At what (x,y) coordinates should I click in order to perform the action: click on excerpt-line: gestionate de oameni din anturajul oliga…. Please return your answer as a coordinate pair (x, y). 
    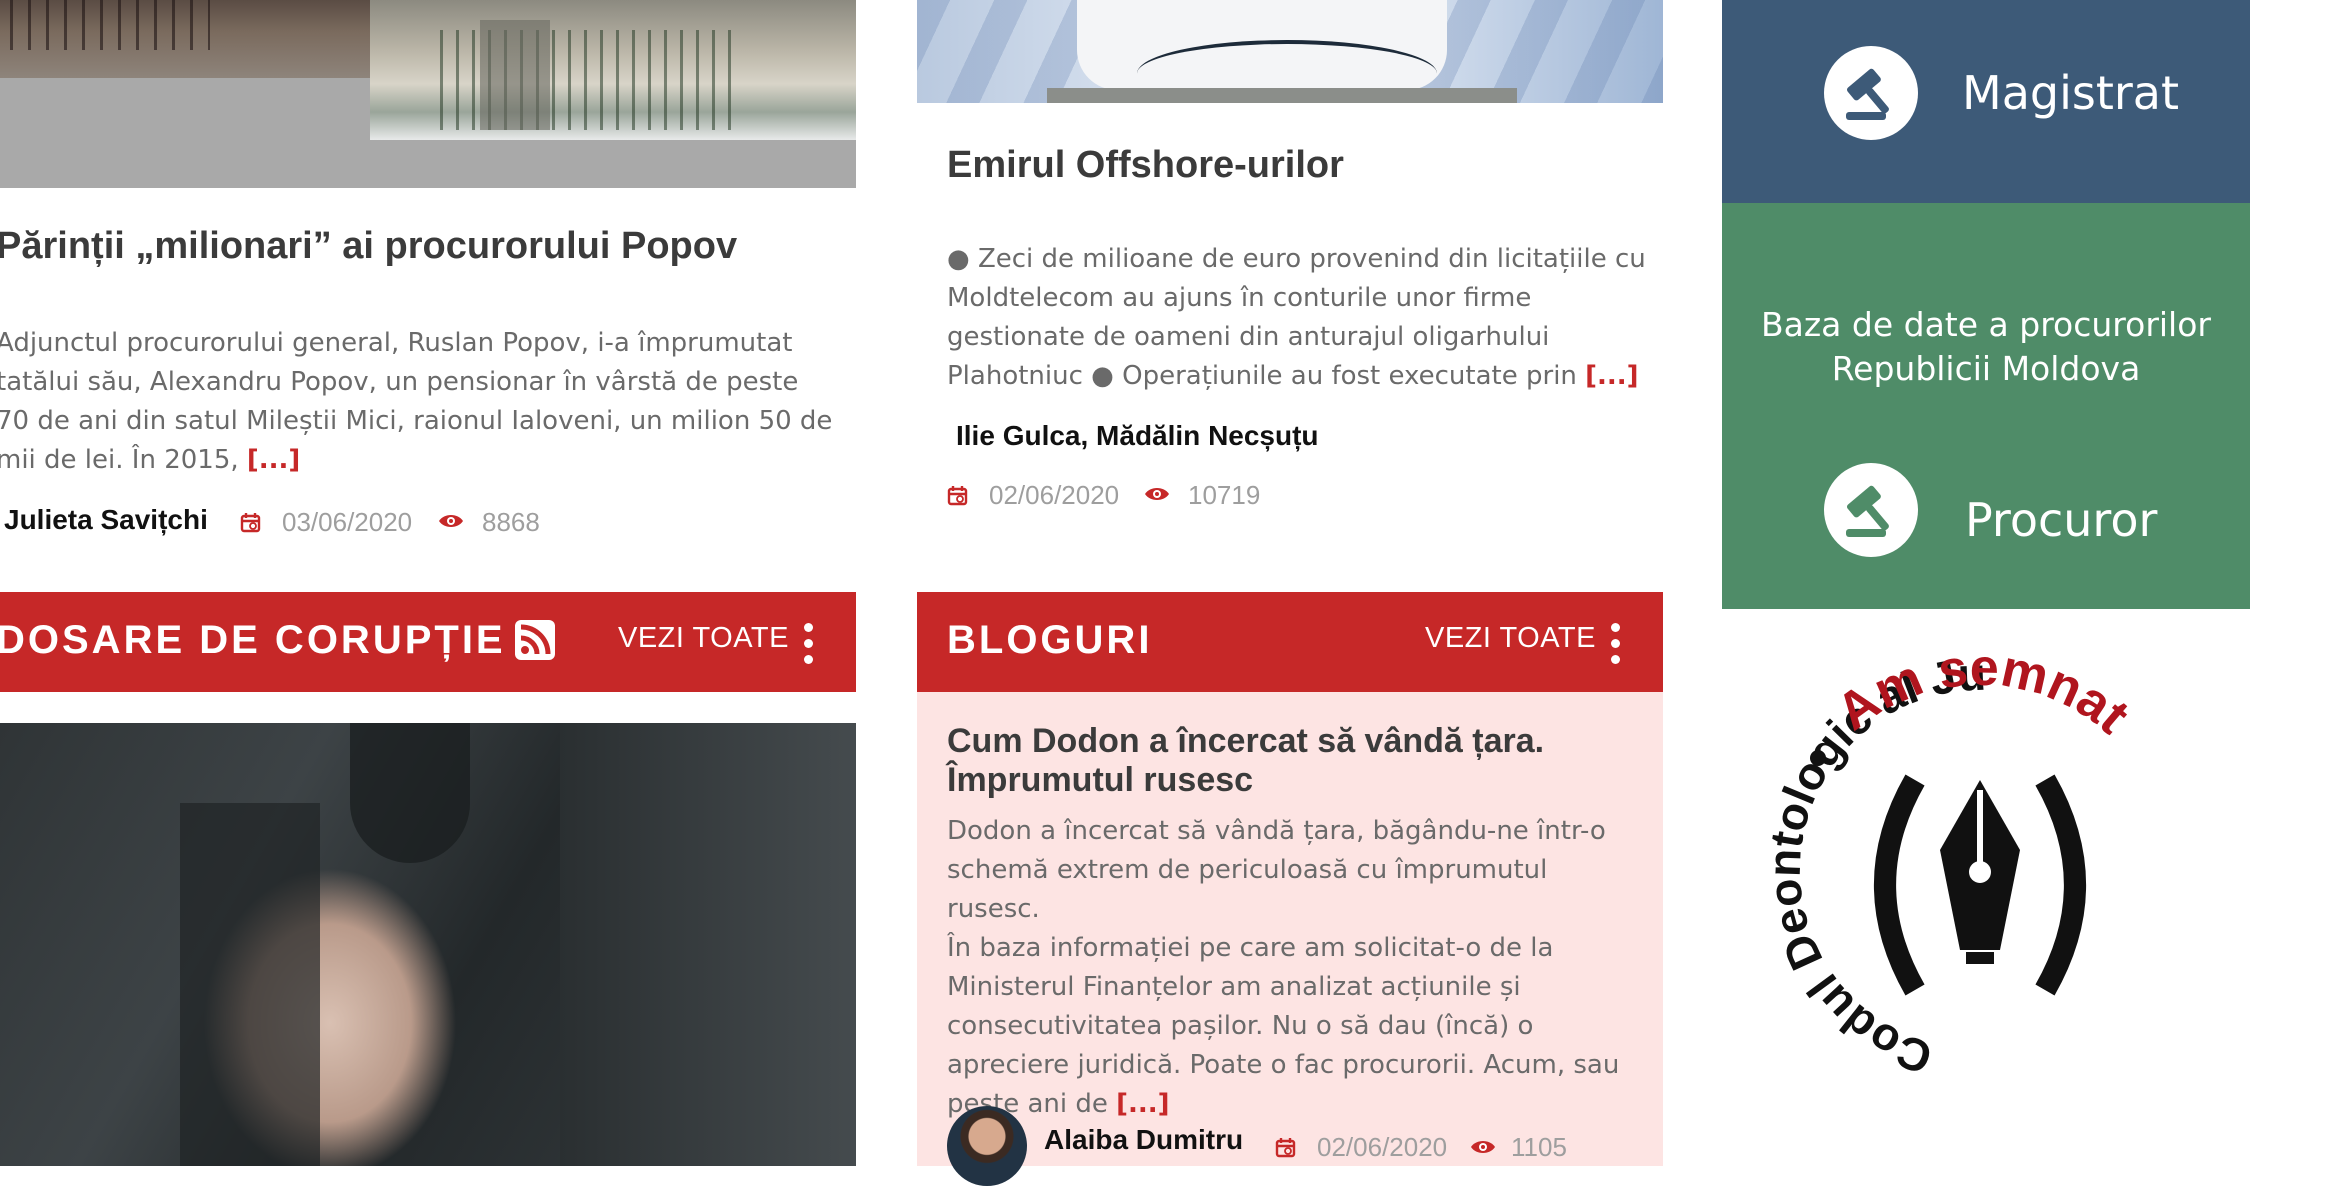
    Looking at the image, I should click on (1248, 337).